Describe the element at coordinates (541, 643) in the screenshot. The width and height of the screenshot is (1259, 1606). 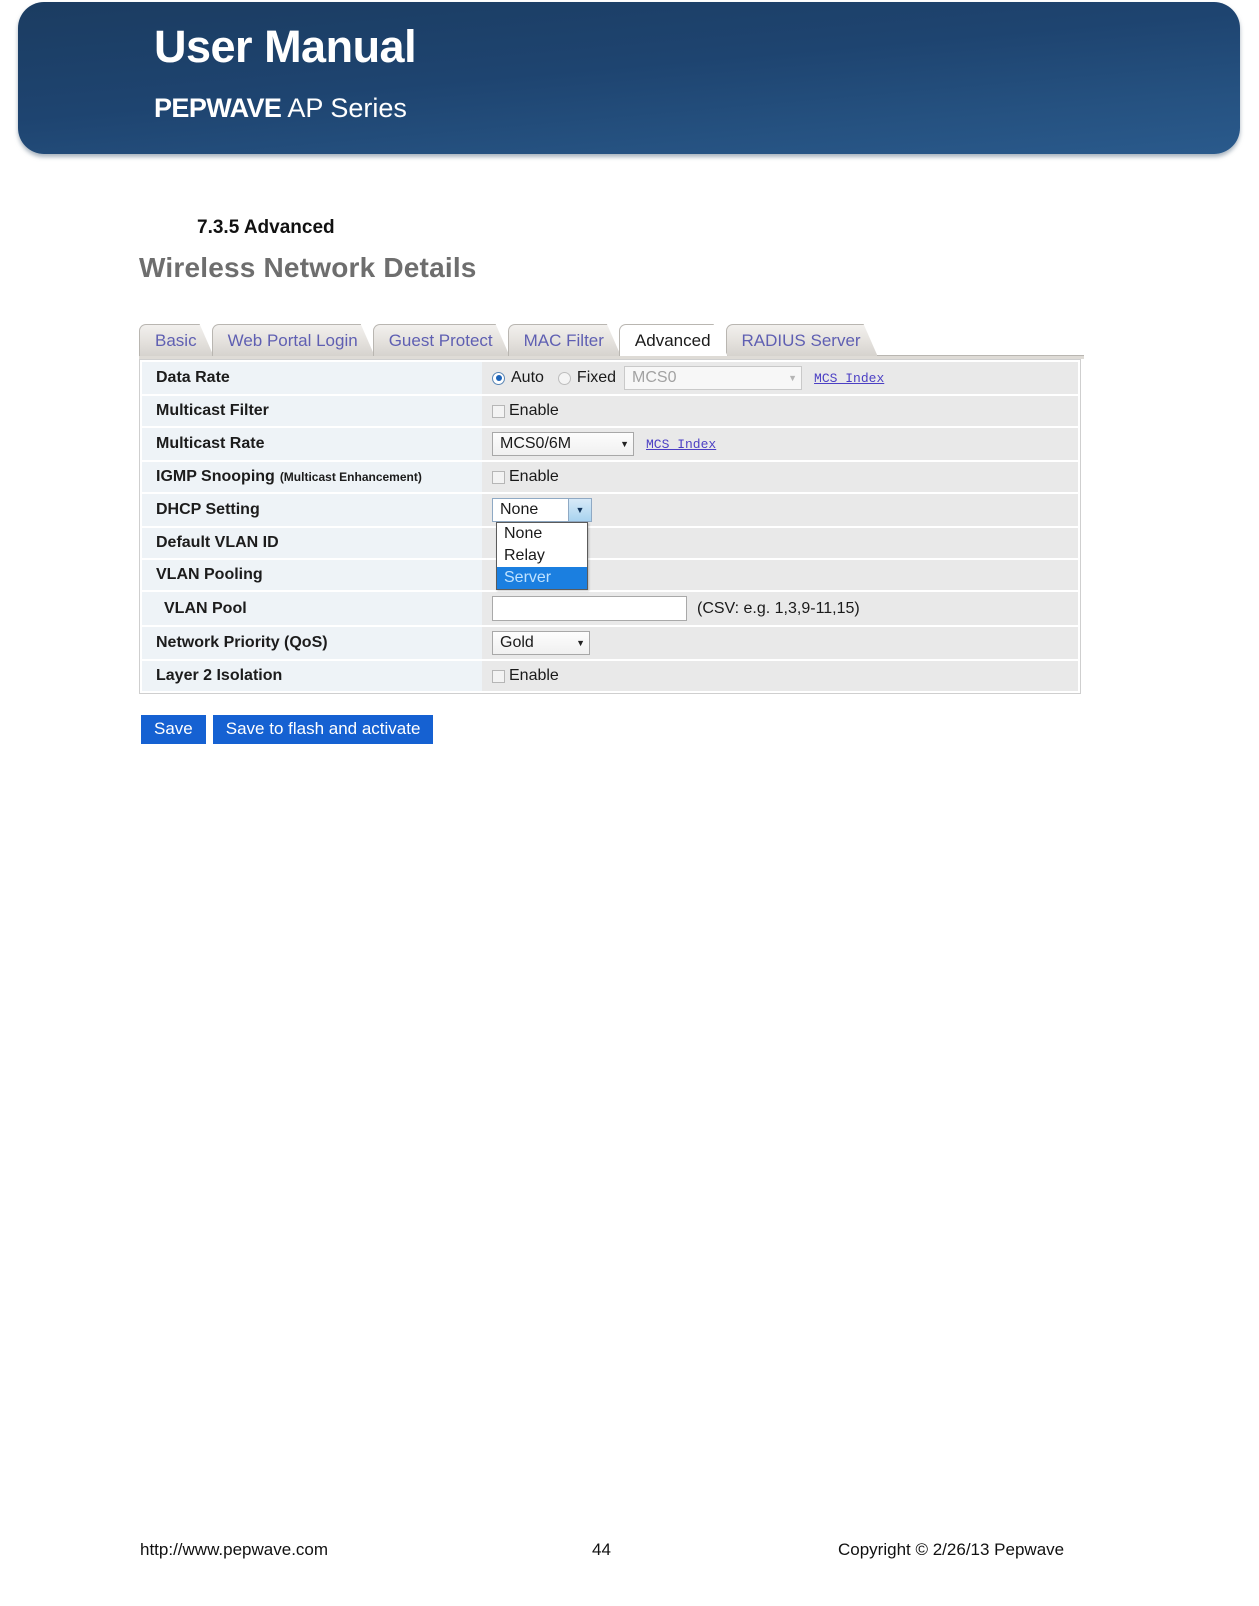
I see `select-network-priority: Gold ▼` at that location.